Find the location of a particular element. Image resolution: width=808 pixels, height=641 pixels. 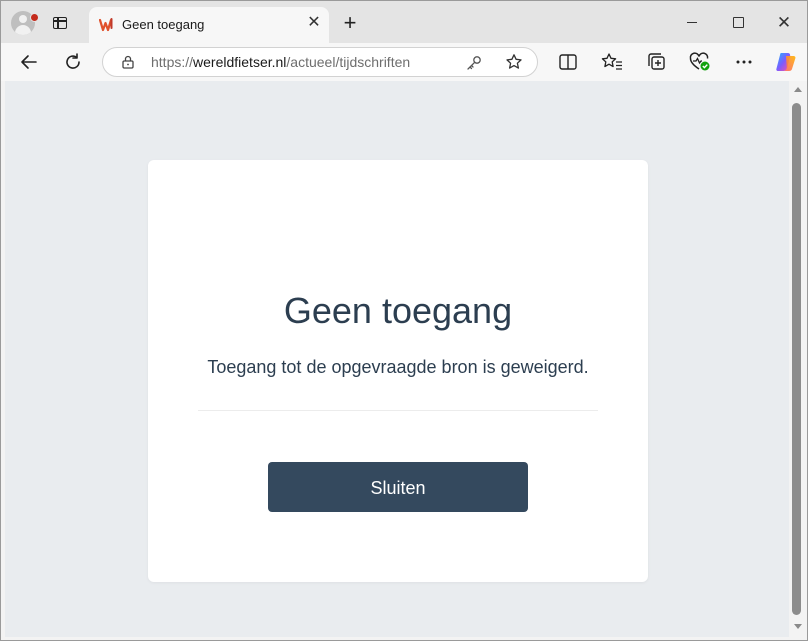

new-tab-button: + is located at coordinates (350, 23).